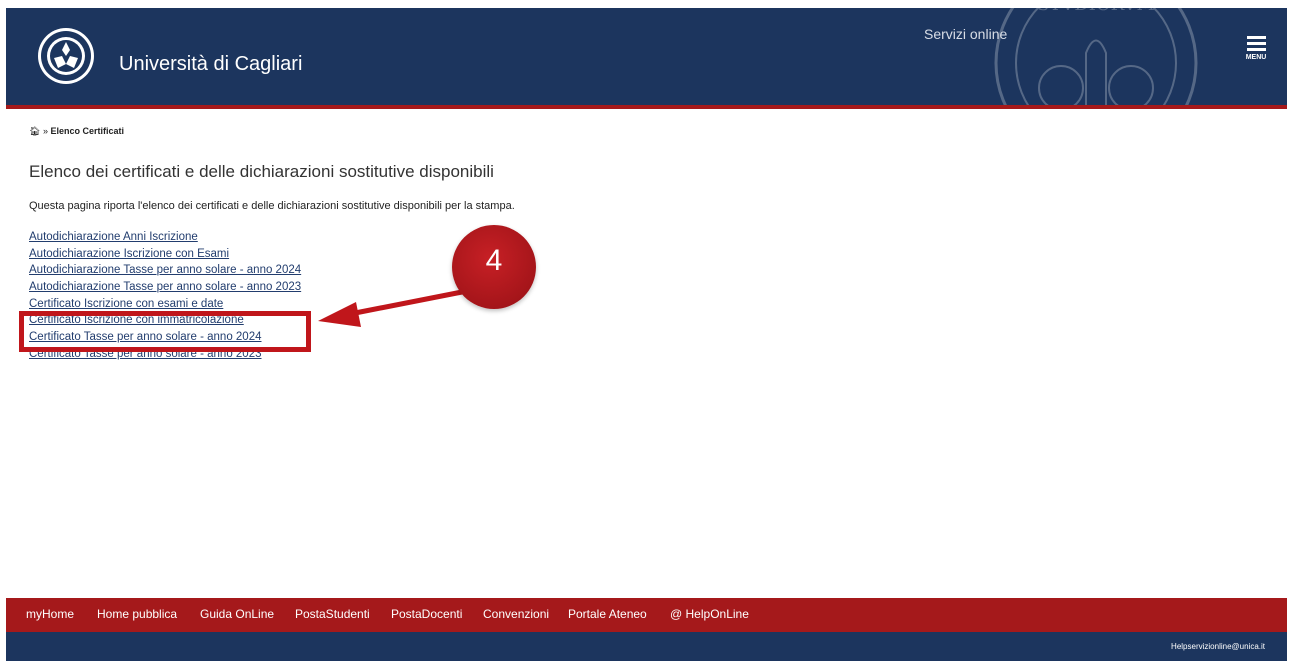  I want to click on annotation-step-badge: 4, so click(494, 267).